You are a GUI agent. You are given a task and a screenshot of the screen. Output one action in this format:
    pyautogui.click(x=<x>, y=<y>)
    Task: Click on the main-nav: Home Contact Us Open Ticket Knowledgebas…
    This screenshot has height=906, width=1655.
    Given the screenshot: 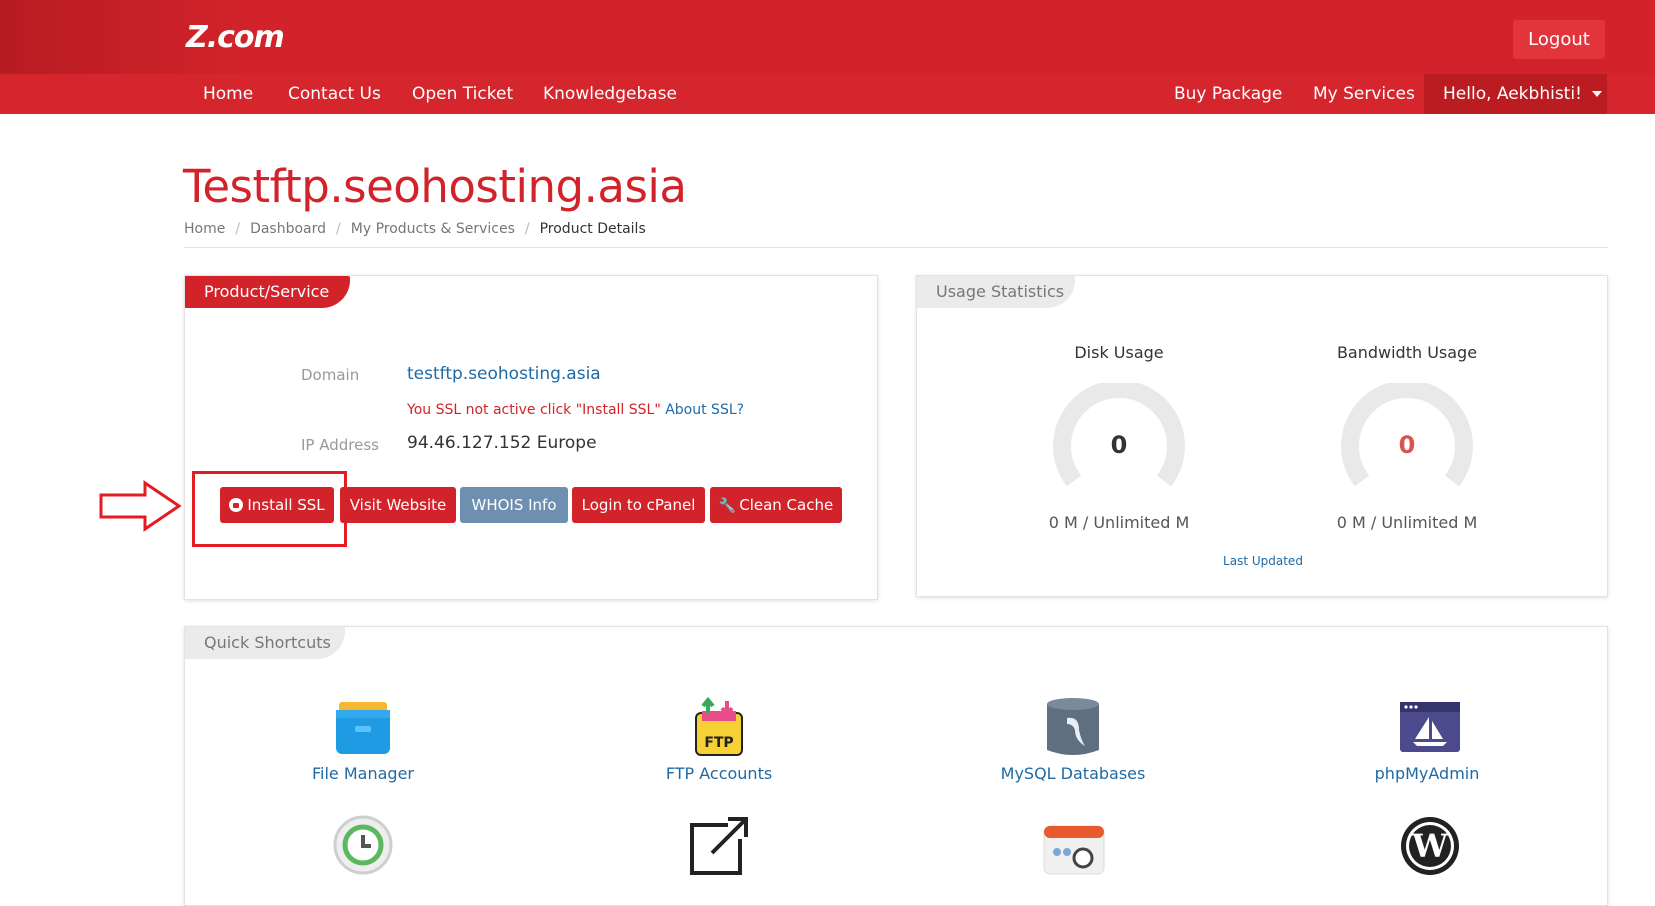 What is the action you would take?
    pyautogui.click(x=827, y=94)
    